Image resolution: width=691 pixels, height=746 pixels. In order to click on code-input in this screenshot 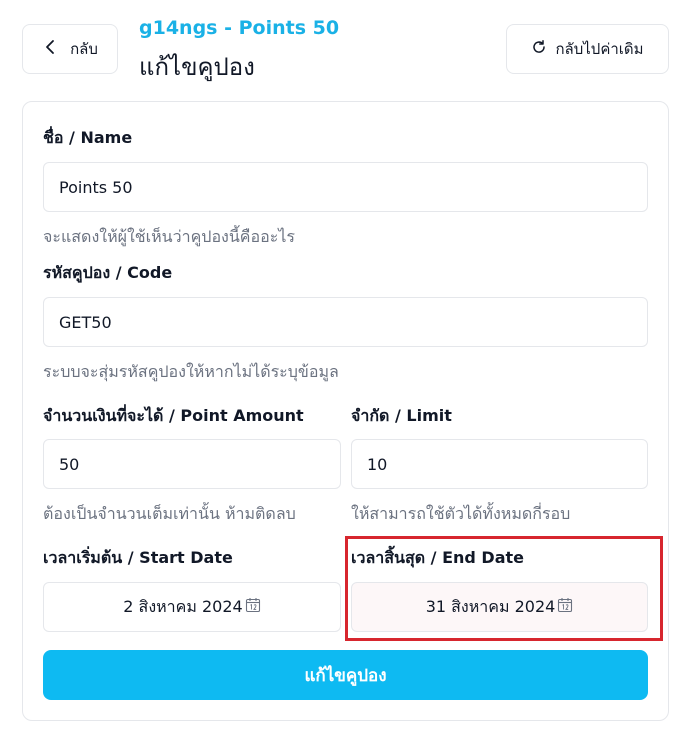, I will do `click(345, 322)`.